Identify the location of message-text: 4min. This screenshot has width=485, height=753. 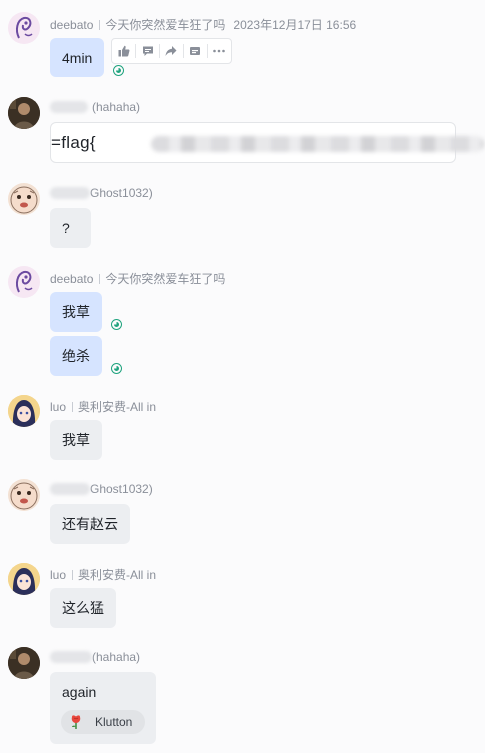
(77, 57).